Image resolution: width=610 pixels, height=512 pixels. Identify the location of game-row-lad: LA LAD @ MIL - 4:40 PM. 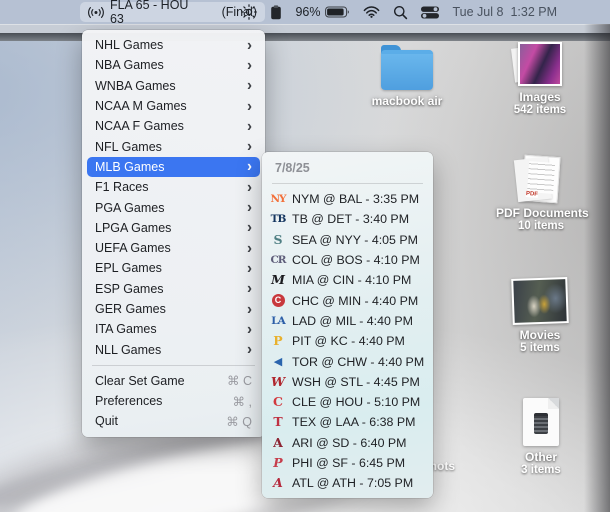
(347, 321).